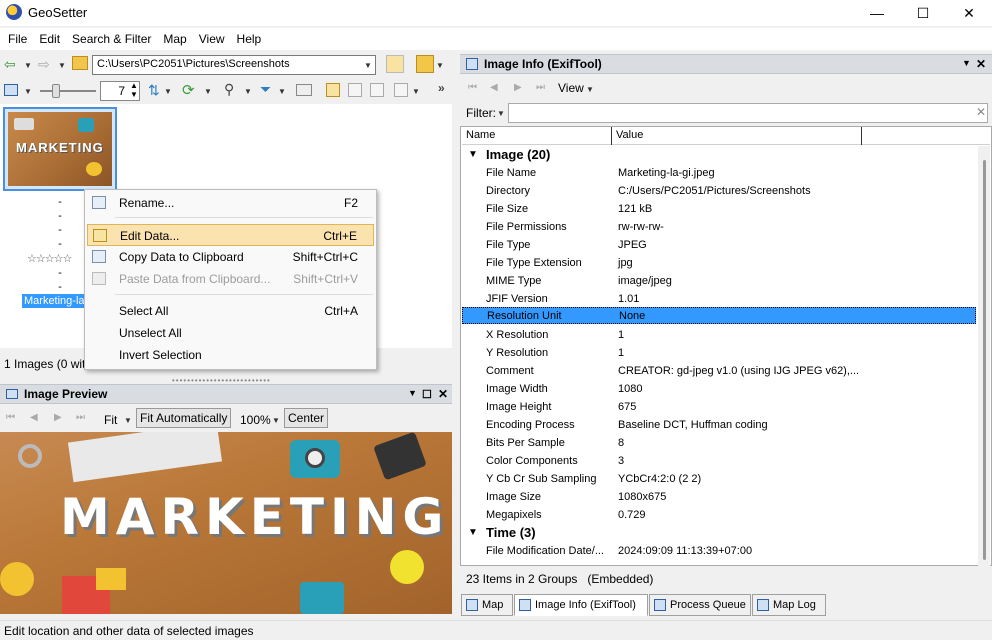 The height and width of the screenshot is (640, 992). Describe the element at coordinates (877, 13) in the screenshot. I see `minimize-button: —` at that location.